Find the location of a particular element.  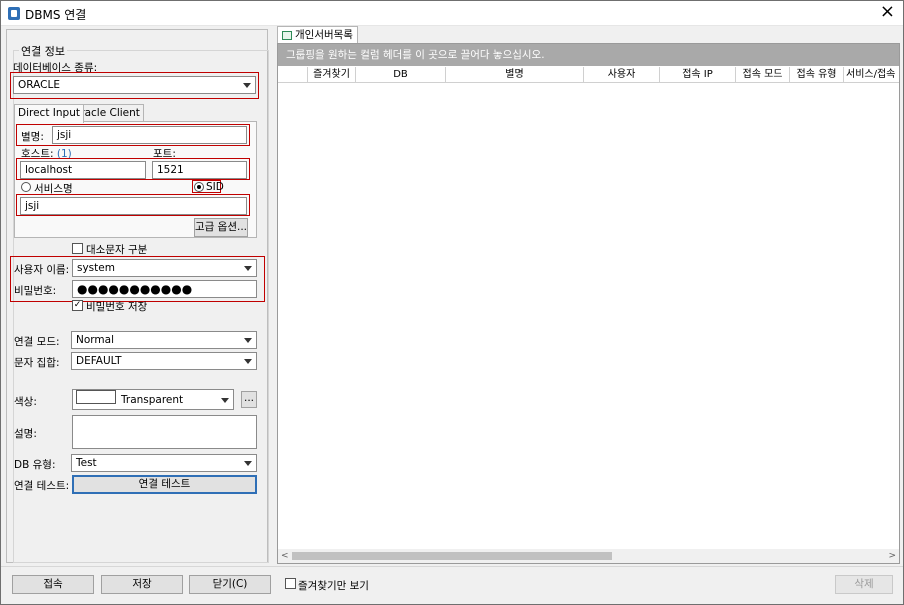

db-category-value: Test is located at coordinates (86, 463).